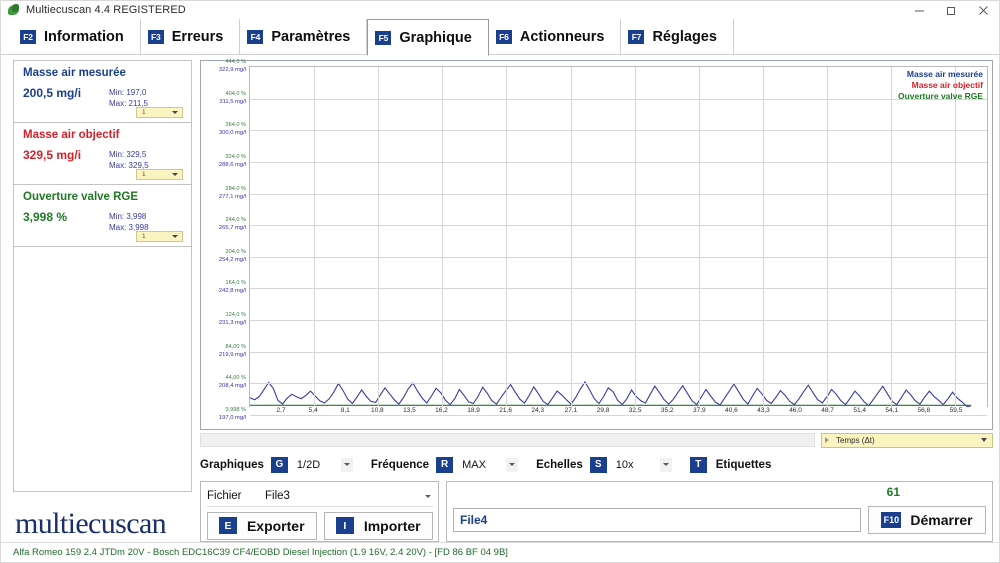 The height and width of the screenshot is (563, 1000). What do you see at coordinates (665, 464) in the screenshot?
I see `echelles-dropdown` at bounding box center [665, 464].